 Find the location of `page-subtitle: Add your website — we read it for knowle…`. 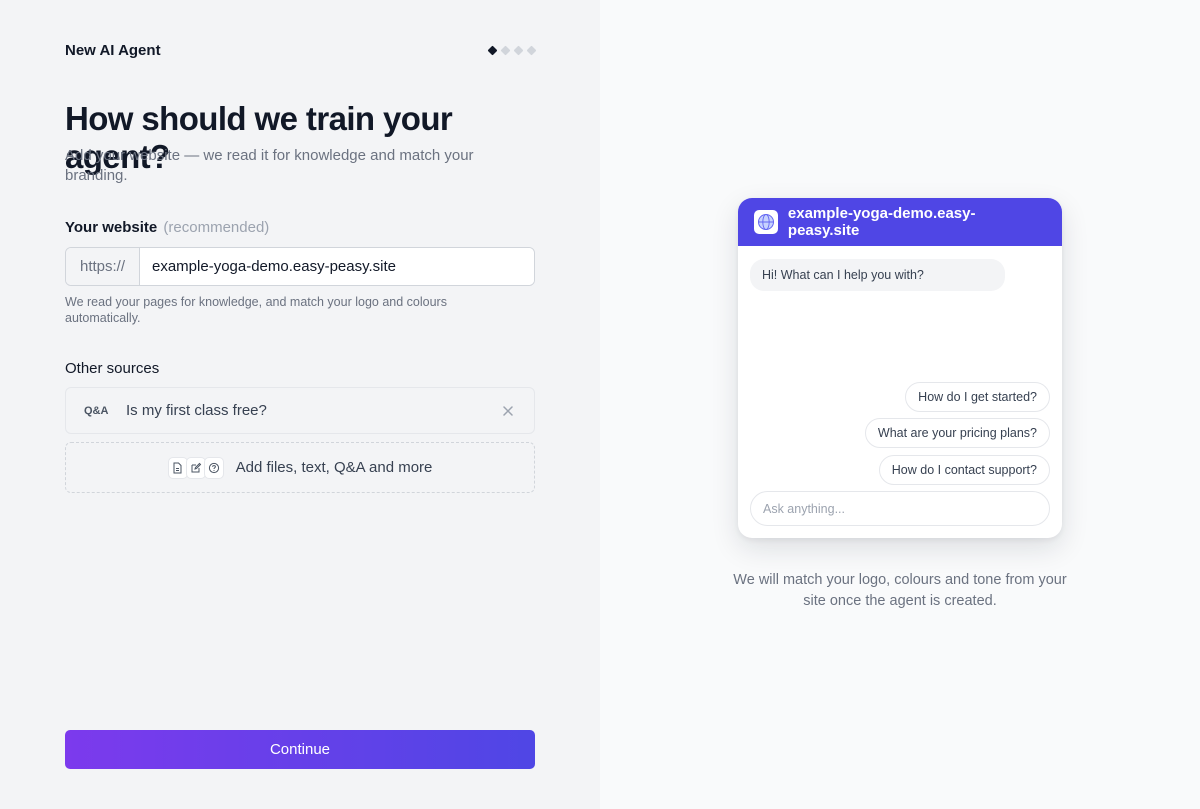

page-subtitle: Add your website — we read it for knowle… is located at coordinates (269, 165).